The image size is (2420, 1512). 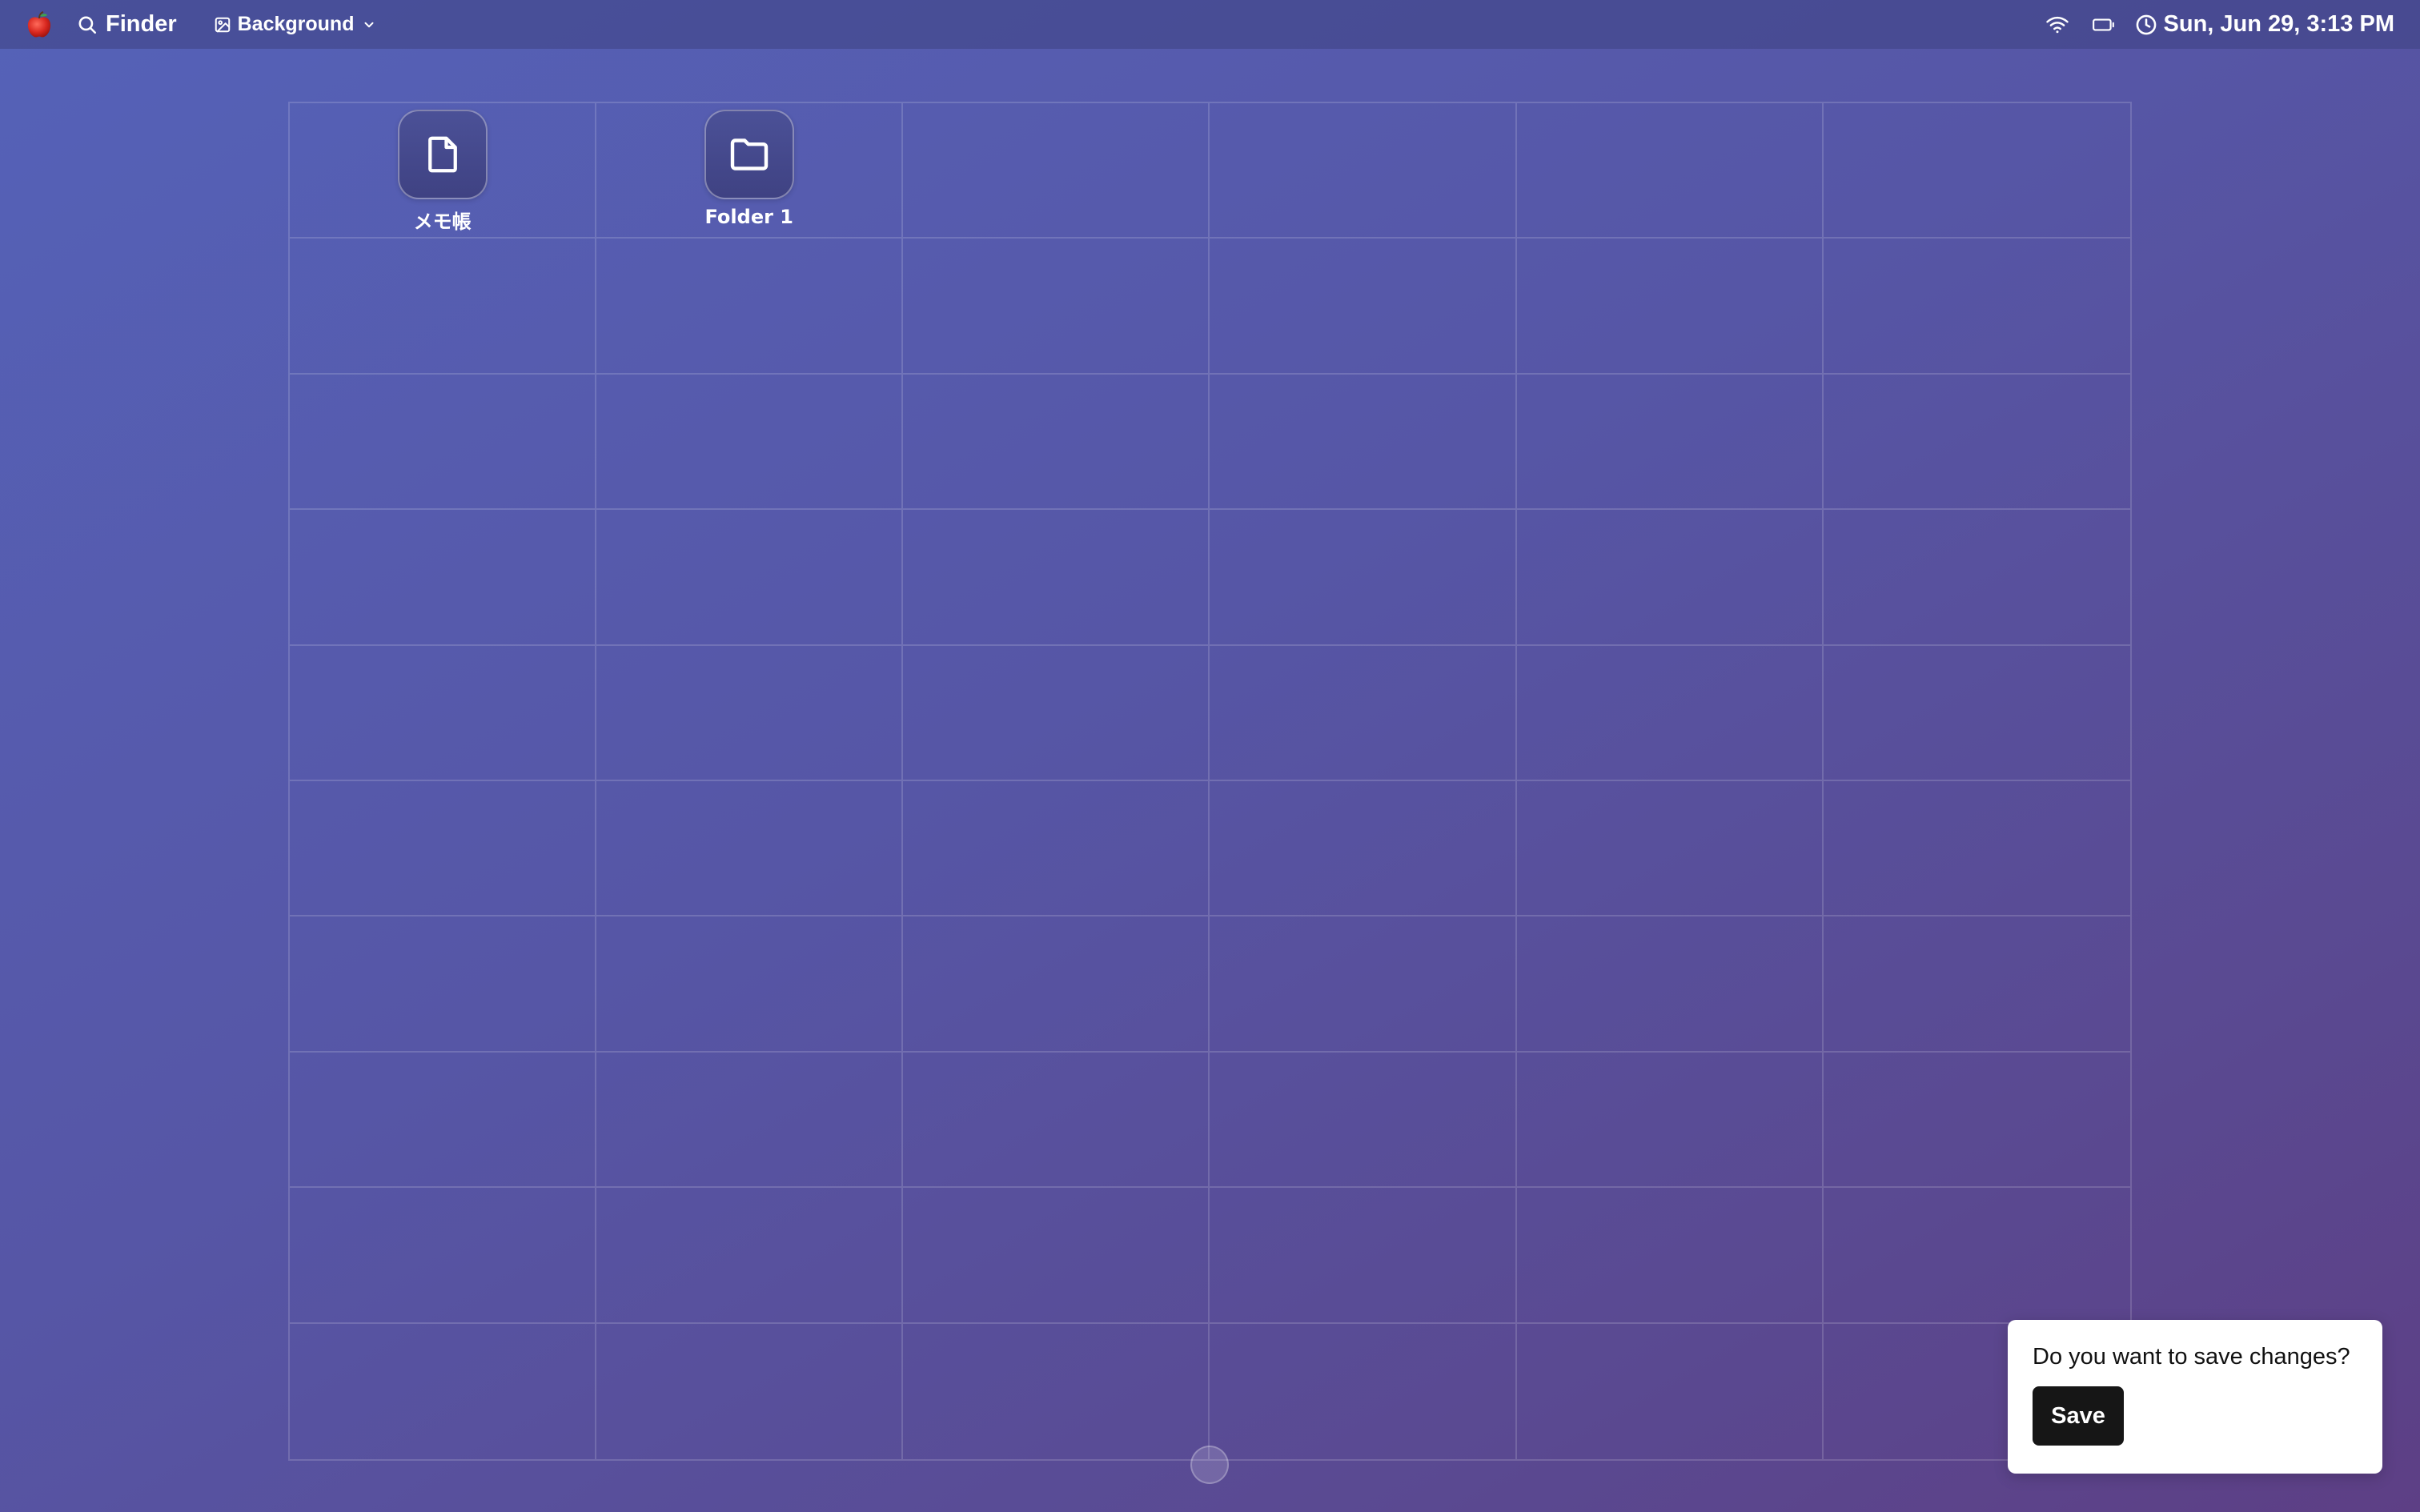 I want to click on clock-icon, so click(x=2146, y=24).